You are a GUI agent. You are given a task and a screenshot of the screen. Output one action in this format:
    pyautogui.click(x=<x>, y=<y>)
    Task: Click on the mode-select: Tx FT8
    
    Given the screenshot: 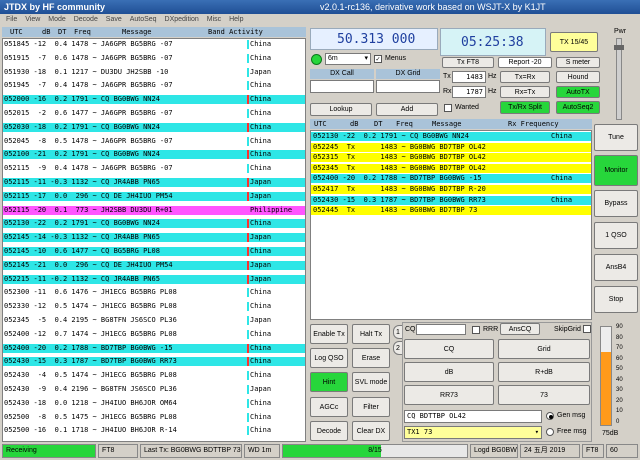 What is the action you would take?
    pyautogui.click(x=468, y=62)
    